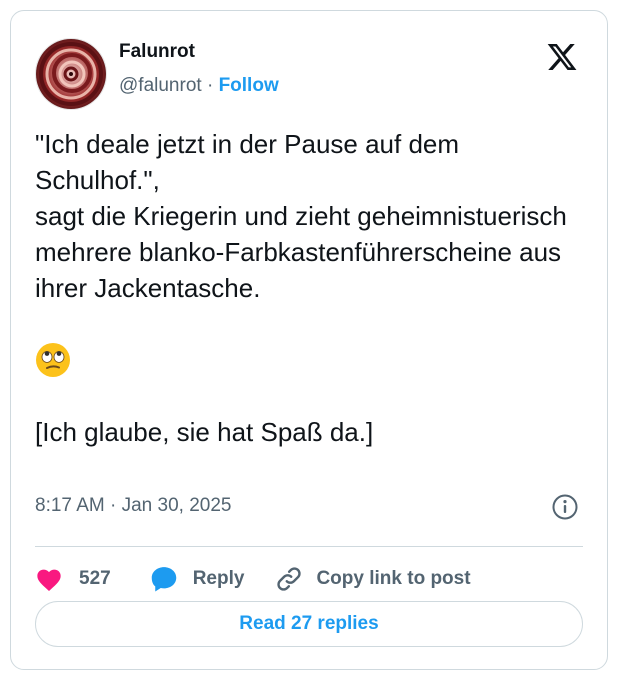 This screenshot has width=620, height=682. I want to click on handle-row: @falunrot · Follow, so click(199, 86).